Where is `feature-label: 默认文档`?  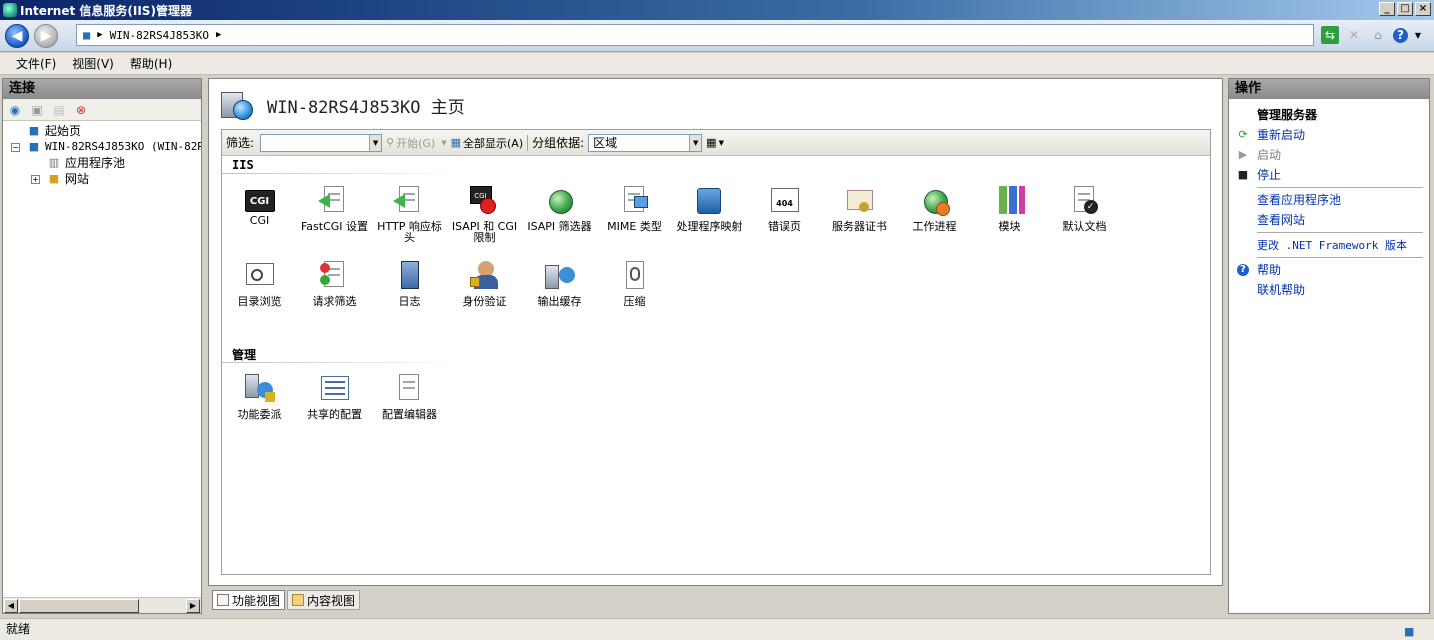
feature-label: 默认文档 is located at coordinates (1084, 226).